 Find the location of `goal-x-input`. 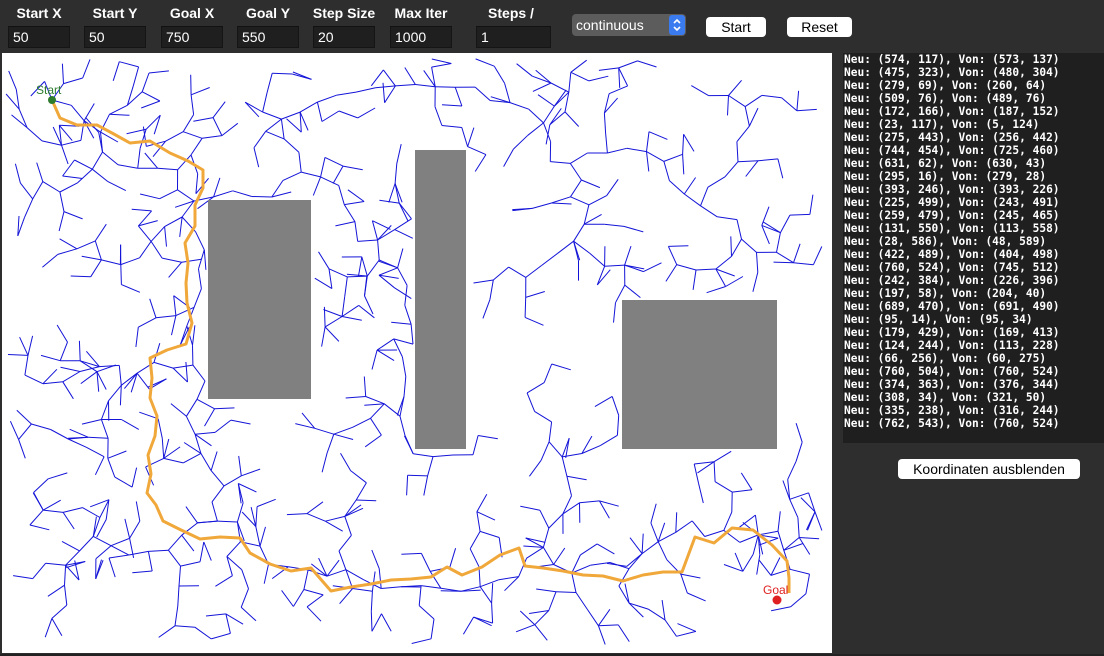

goal-x-input is located at coordinates (192, 37).